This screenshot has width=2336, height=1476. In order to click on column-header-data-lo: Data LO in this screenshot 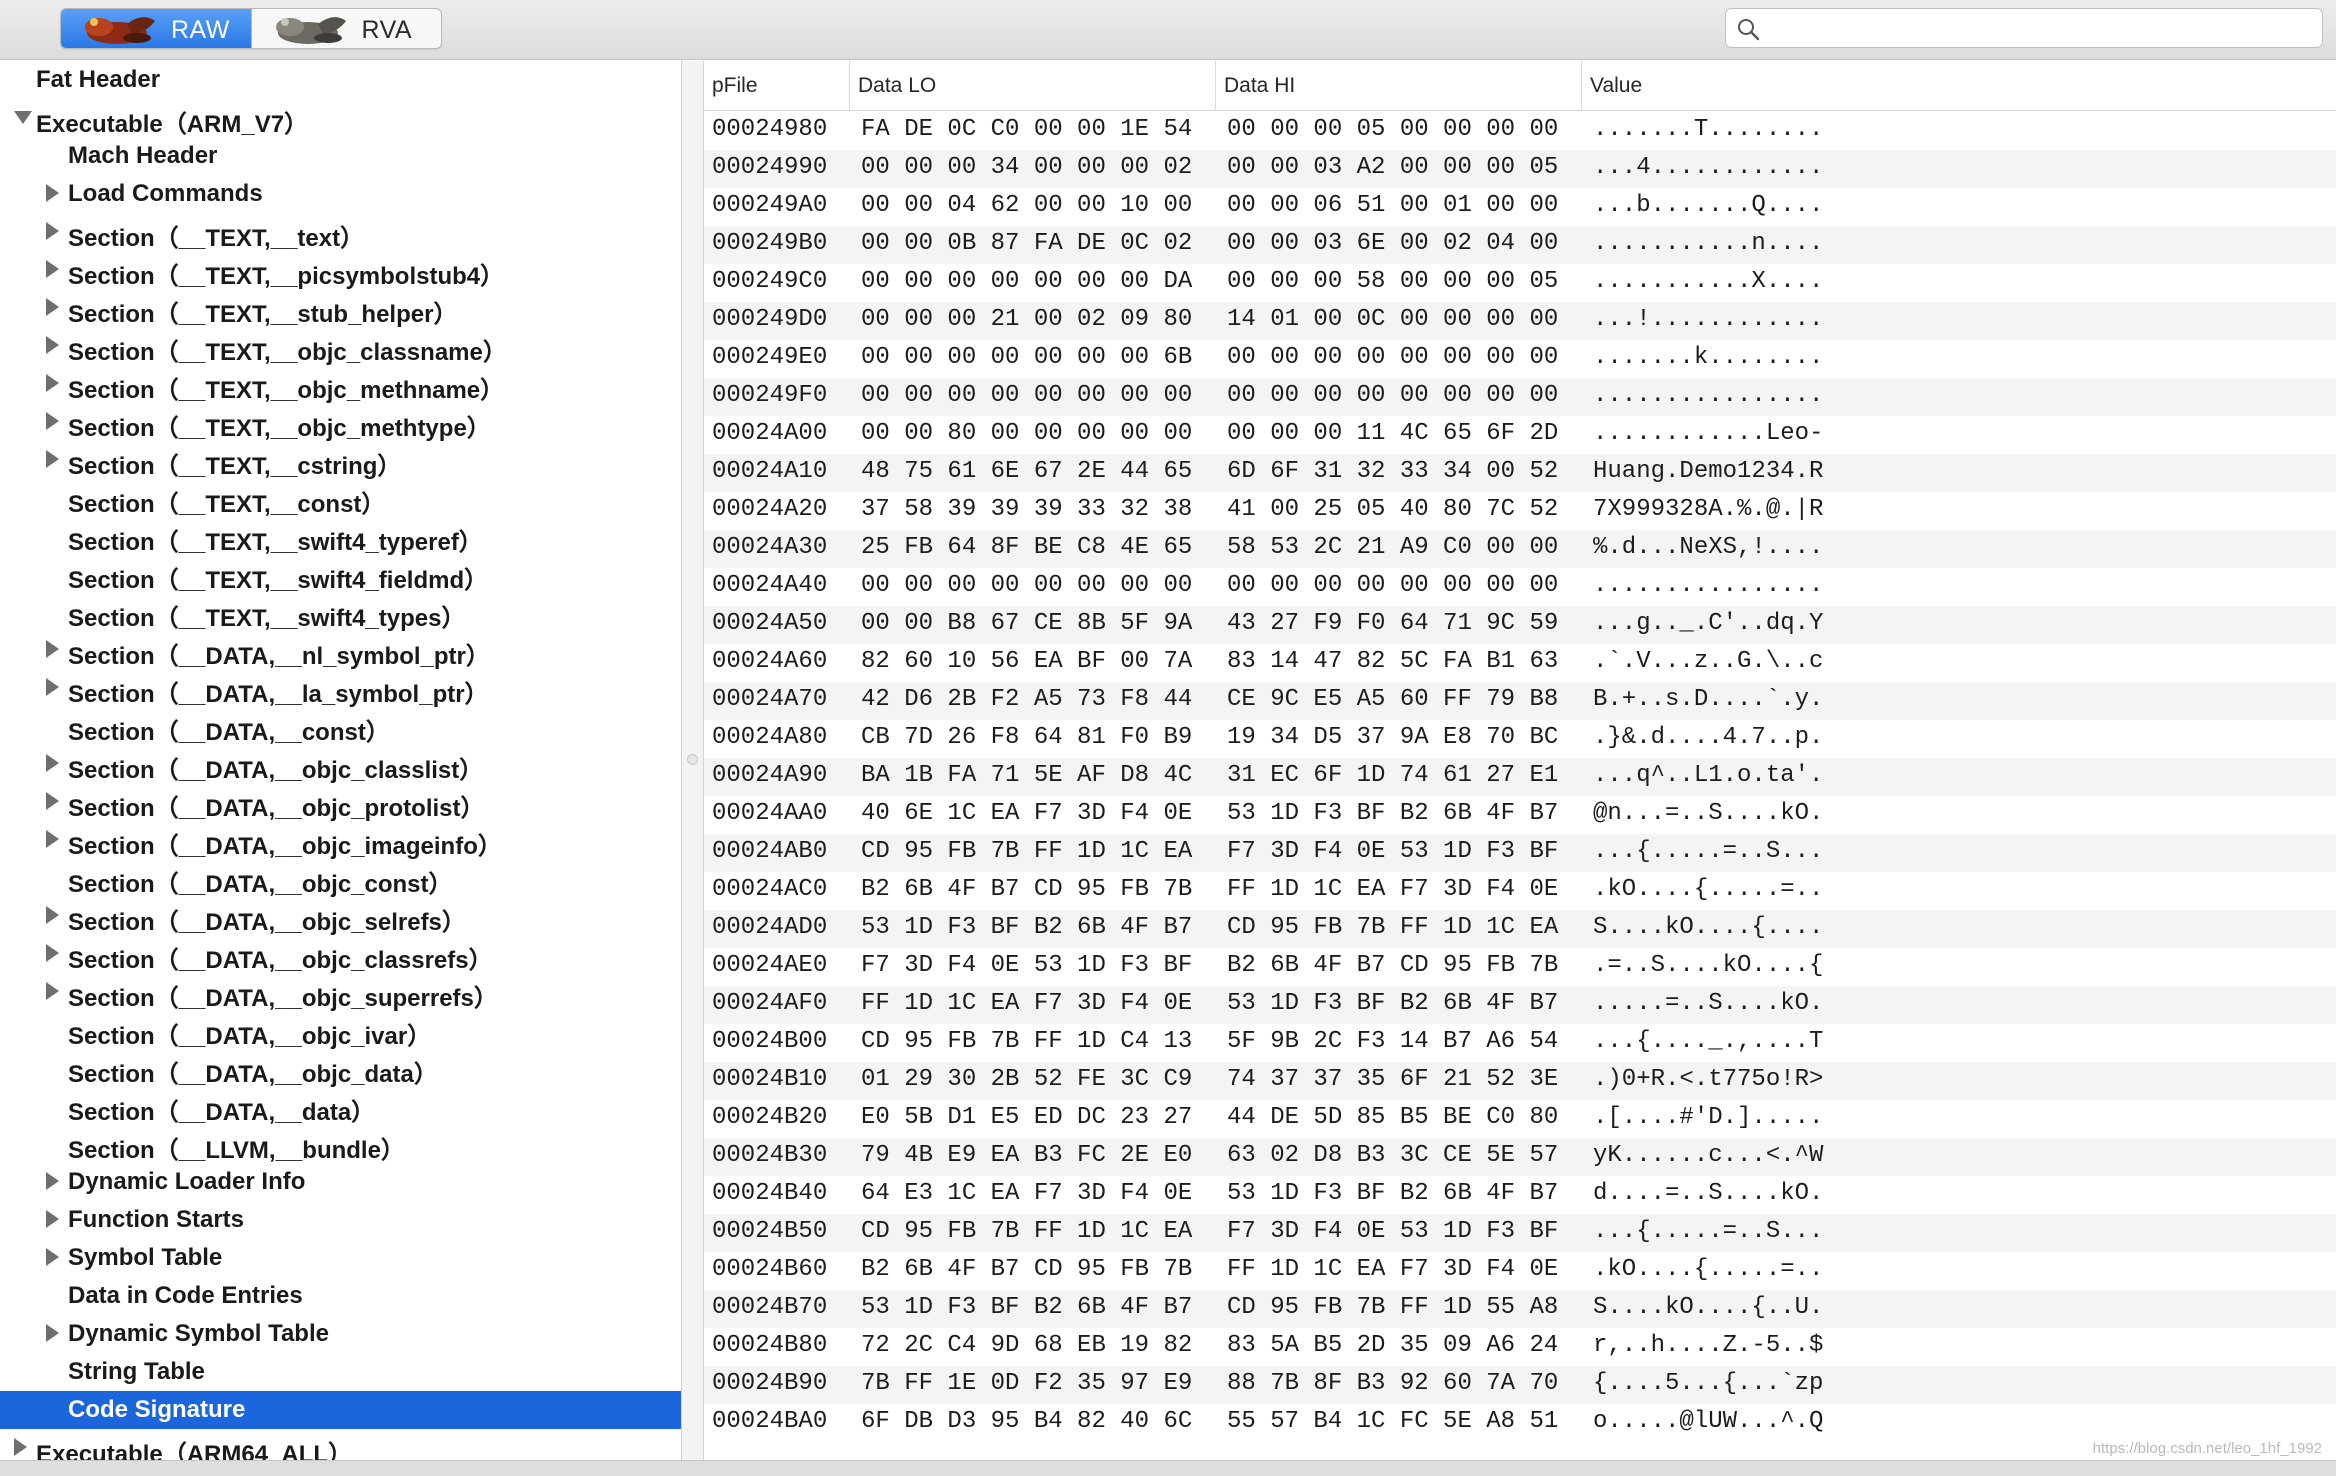, I will do `click(1033, 86)`.